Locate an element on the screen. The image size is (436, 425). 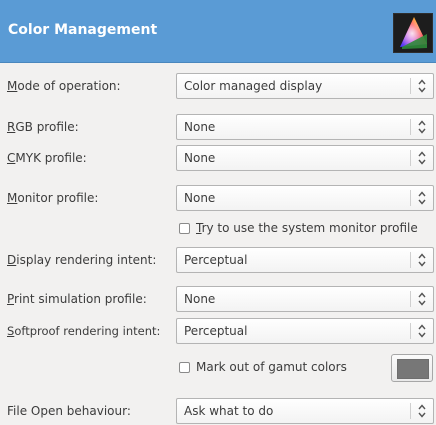
system-monitor-profile-checkbox is located at coordinates (184, 228).